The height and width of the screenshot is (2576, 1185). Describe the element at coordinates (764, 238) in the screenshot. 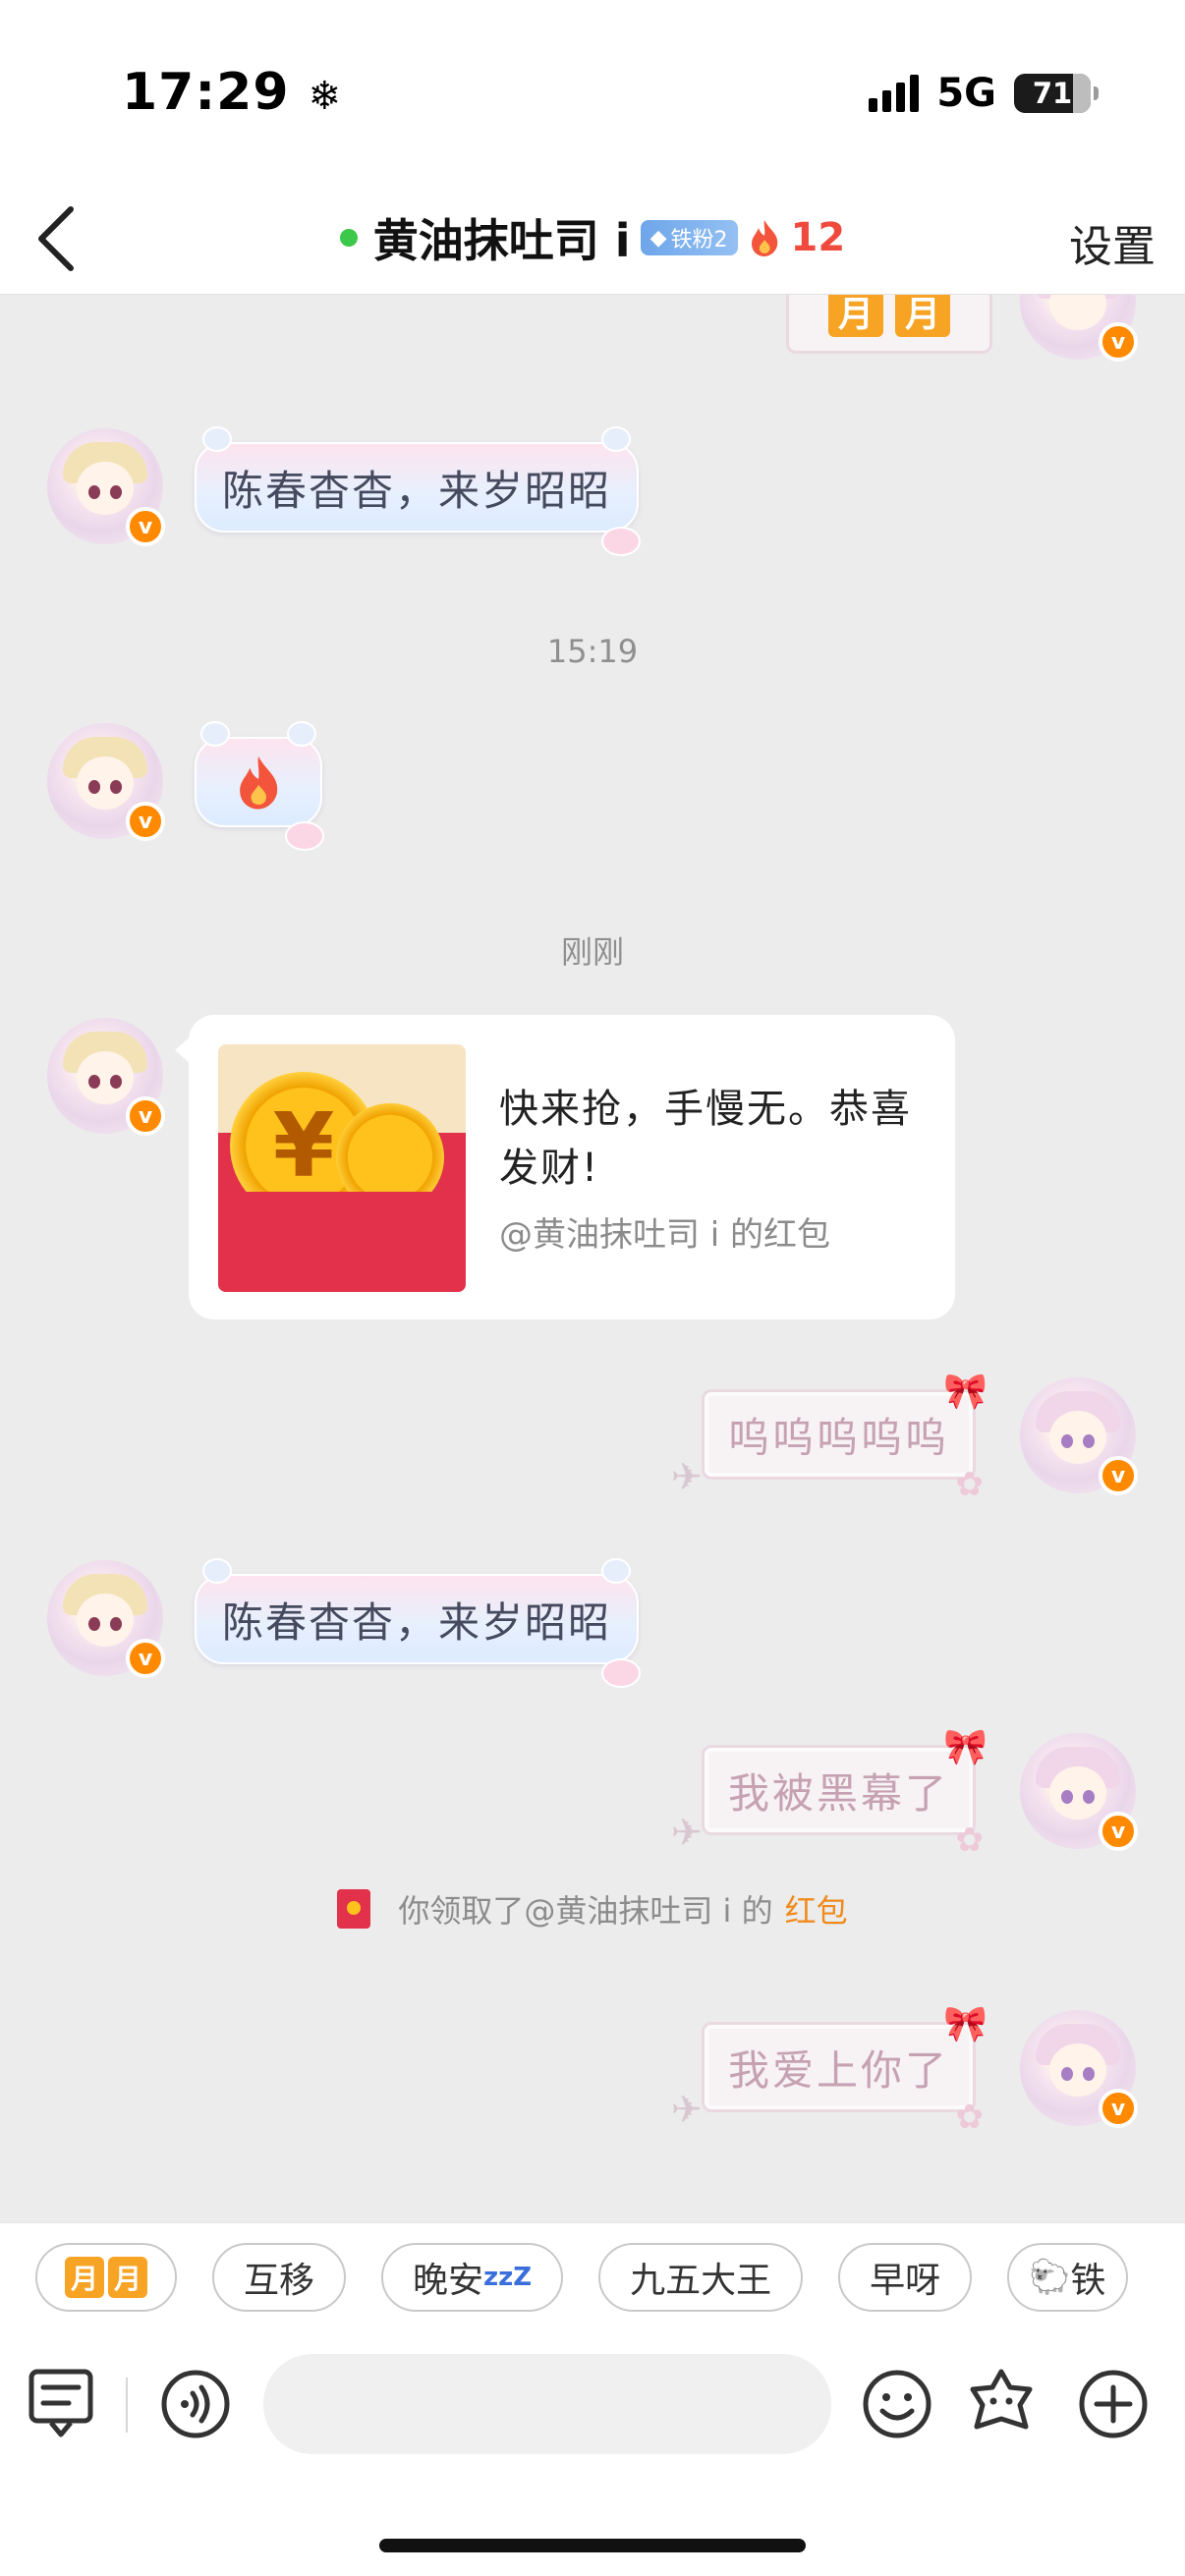

I see `fire-icon` at that location.